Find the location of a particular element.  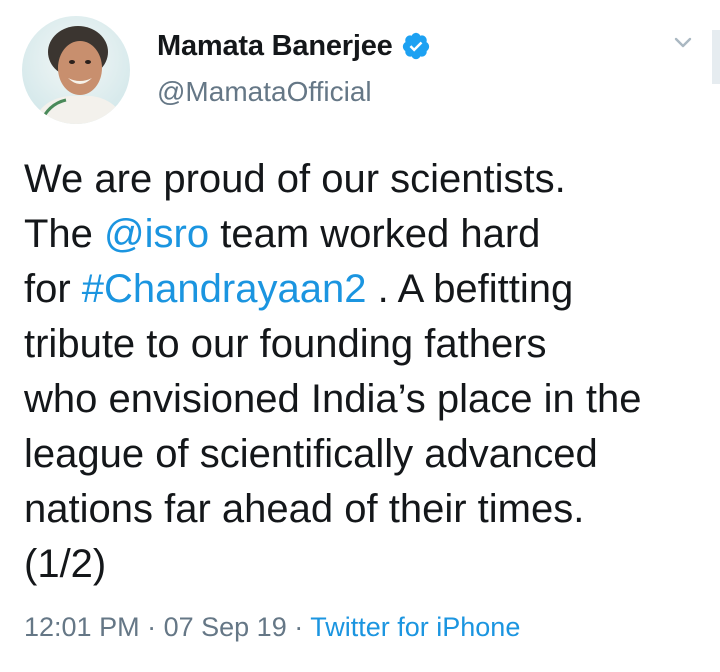

tweet-line: tribute to our founding fathers is located at coordinates (369, 344).